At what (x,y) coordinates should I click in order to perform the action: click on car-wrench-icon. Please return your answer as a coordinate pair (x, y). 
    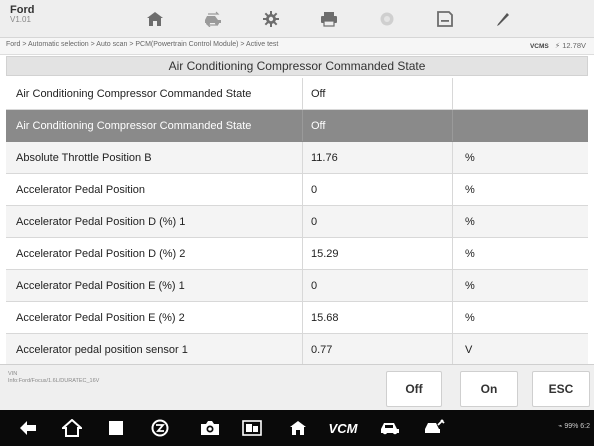
    Looking at the image, I should click on (435, 426).